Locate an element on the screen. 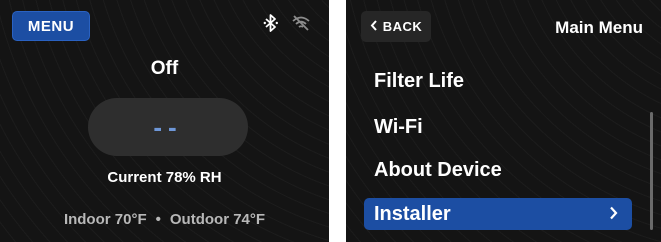 The height and width of the screenshot is (242, 661). menu-item-about-device: About Device is located at coordinates (438, 170).